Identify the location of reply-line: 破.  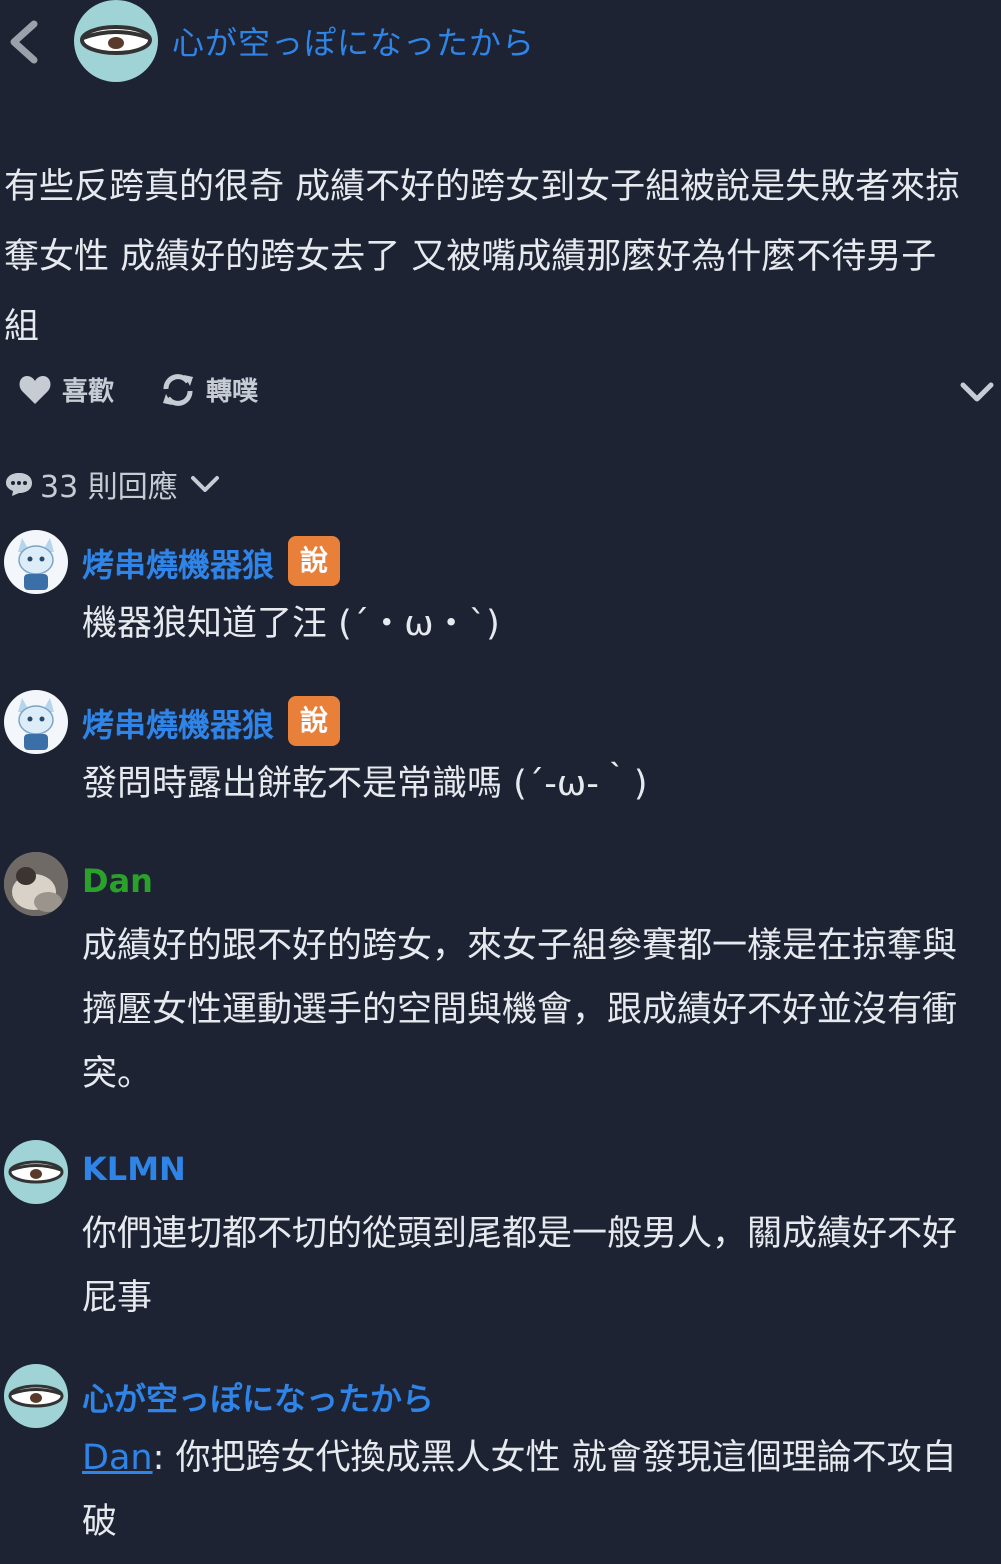
(100, 1522).